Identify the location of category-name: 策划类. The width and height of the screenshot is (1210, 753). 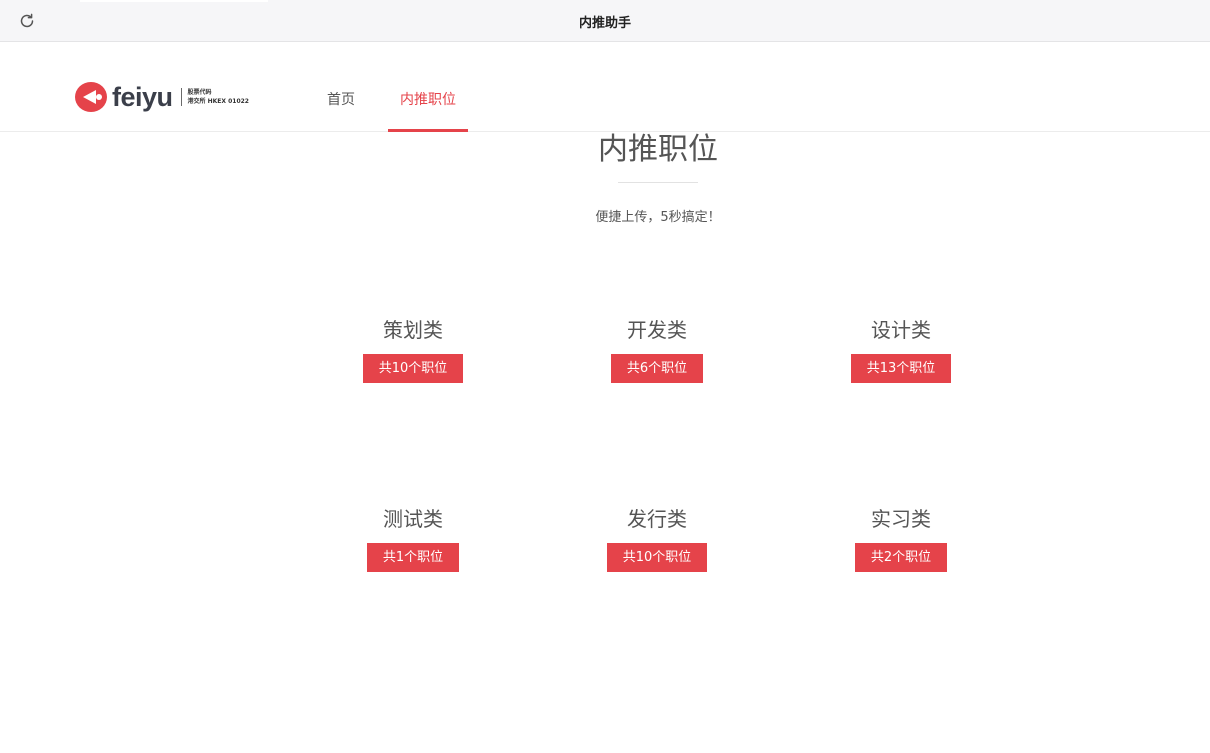
(413, 330).